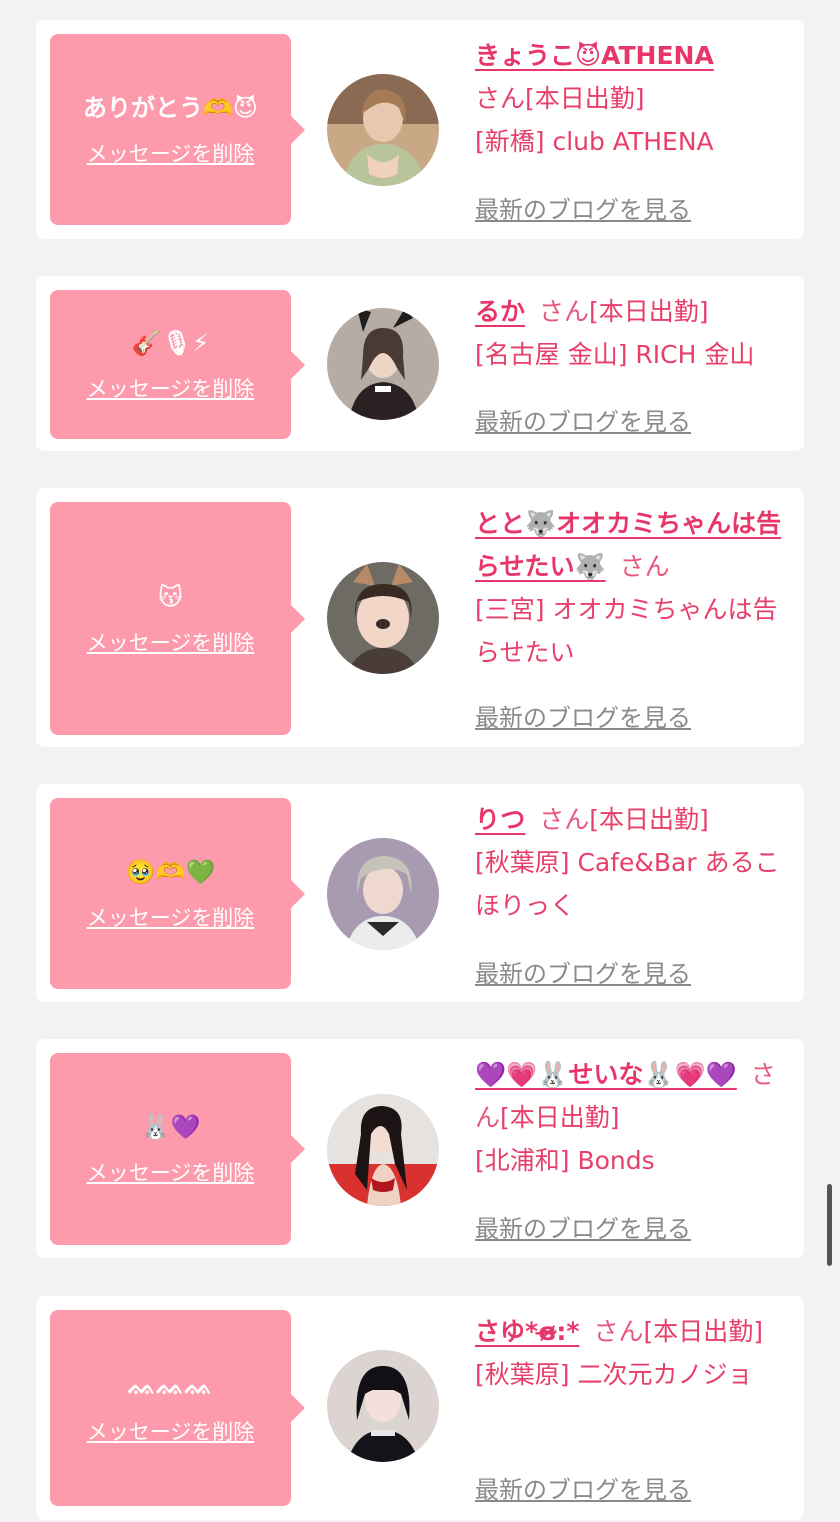 The height and width of the screenshot is (1522, 840). Describe the element at coordinates (606, 1074) in the screenshot. I see `cast-name-link: 💜💗🐰せいな🐰💗💜` at that location.